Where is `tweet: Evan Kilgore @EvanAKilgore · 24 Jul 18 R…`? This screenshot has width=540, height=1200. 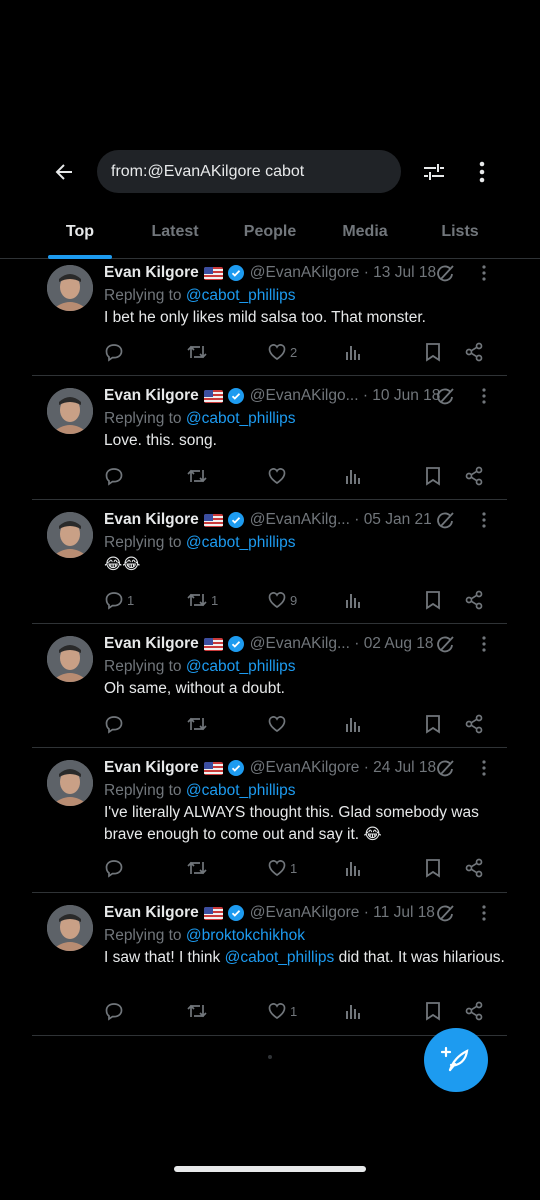
tweet: Evan Kilgore @EvanAKilgore · 24 Jul 18 R… is located at coordinates (269, 820).